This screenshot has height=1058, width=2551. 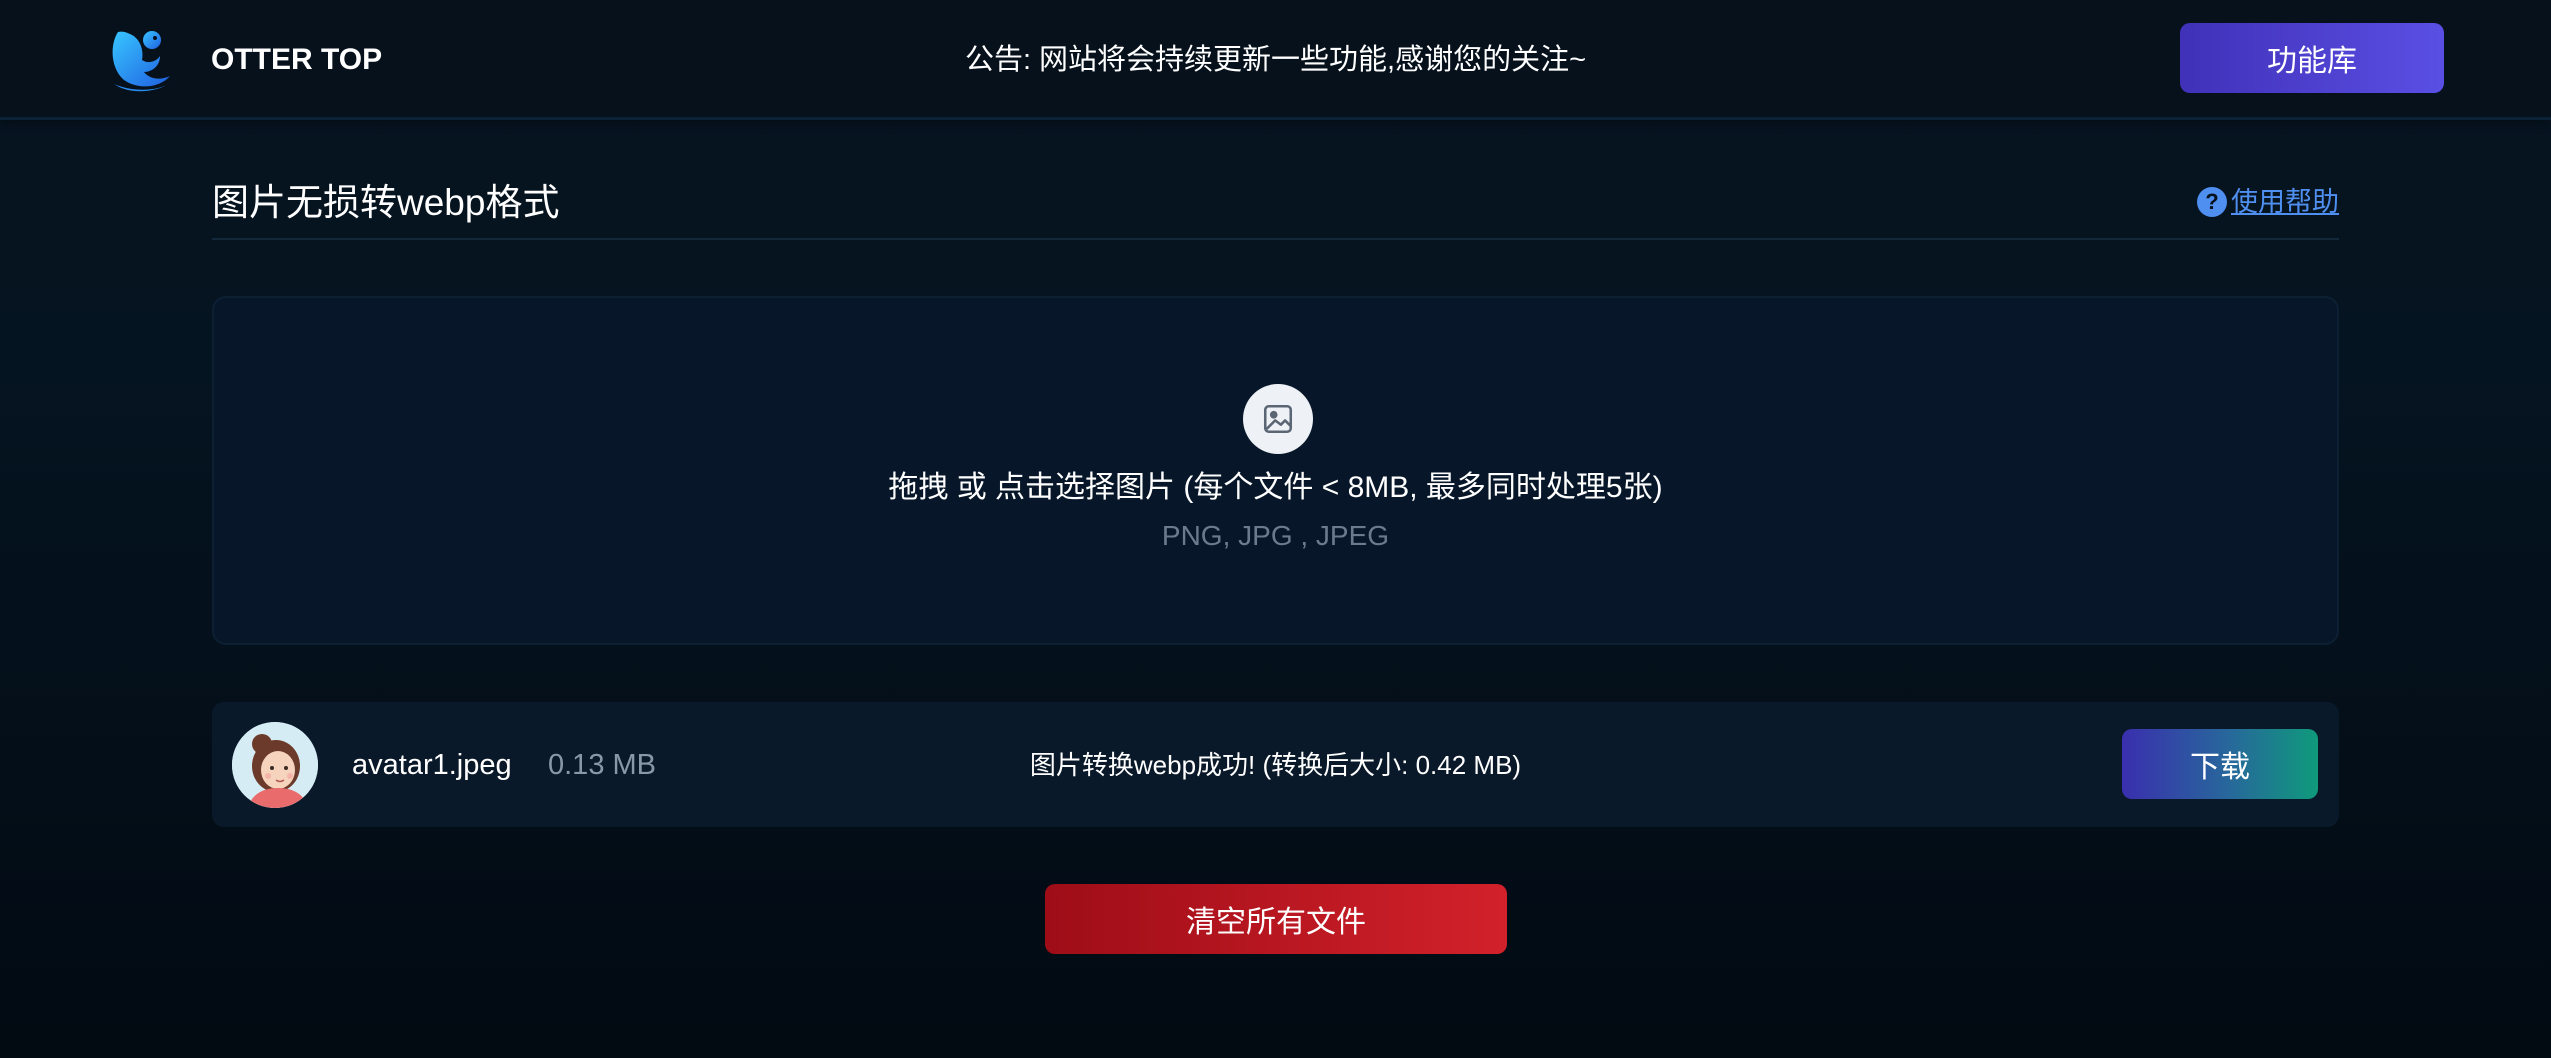 I want to click on conversion-status: 图片转换webp成功! (转换后大小: 0.42 MB), so click(x=1275, y=765).